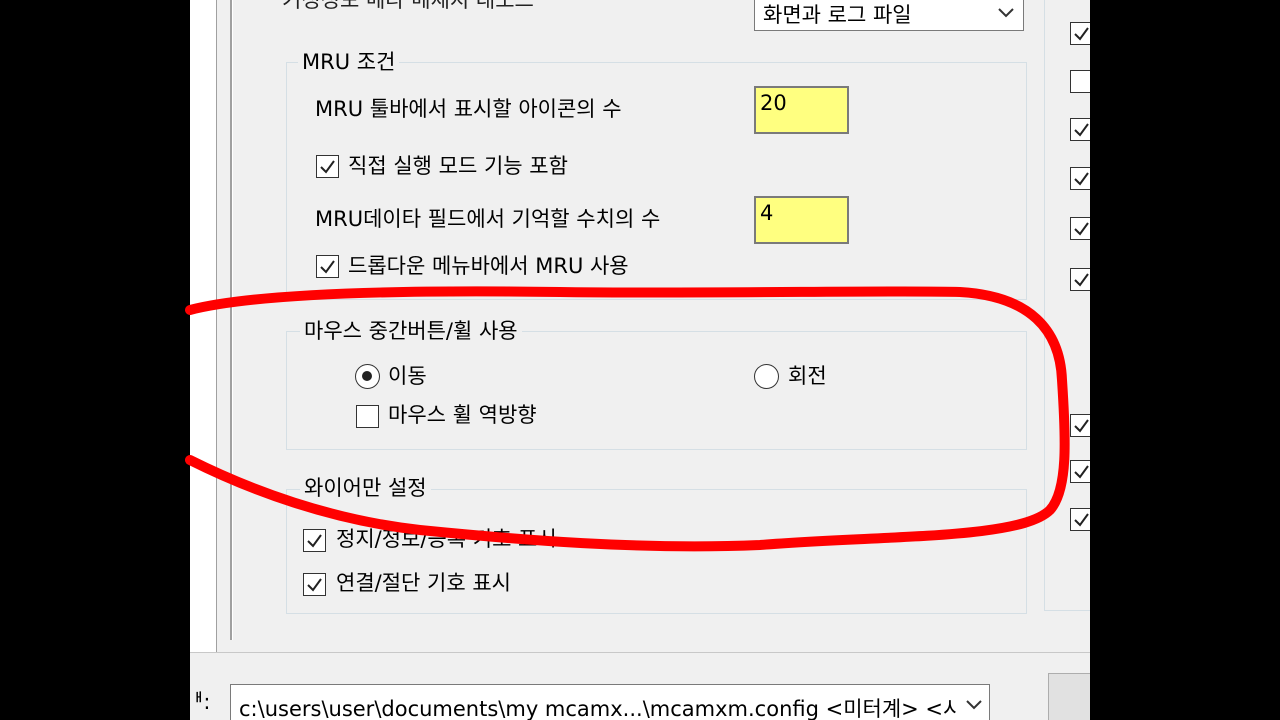 The image size is (1280, 720). What do you see at coordinates (766, 376) in the screenshot?
I see `rotate-radio` at bounding box center [766, 376].